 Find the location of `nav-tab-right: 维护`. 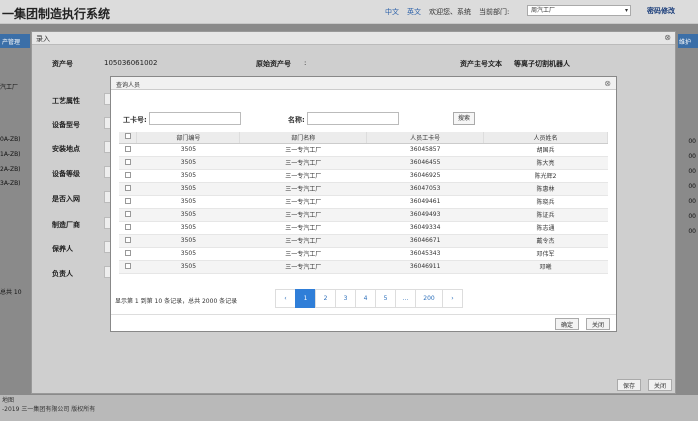

nav-tab-right: 维护 is located at coordinates (688, 41).